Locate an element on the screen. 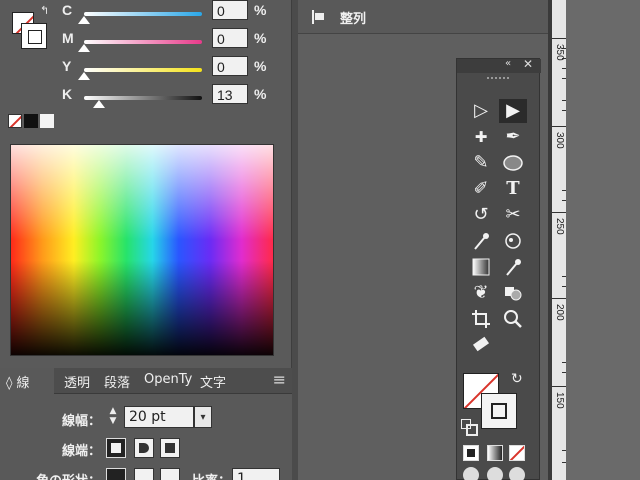 The image size is (640, 480). color-mode-button is located at coordinates (471, 453).